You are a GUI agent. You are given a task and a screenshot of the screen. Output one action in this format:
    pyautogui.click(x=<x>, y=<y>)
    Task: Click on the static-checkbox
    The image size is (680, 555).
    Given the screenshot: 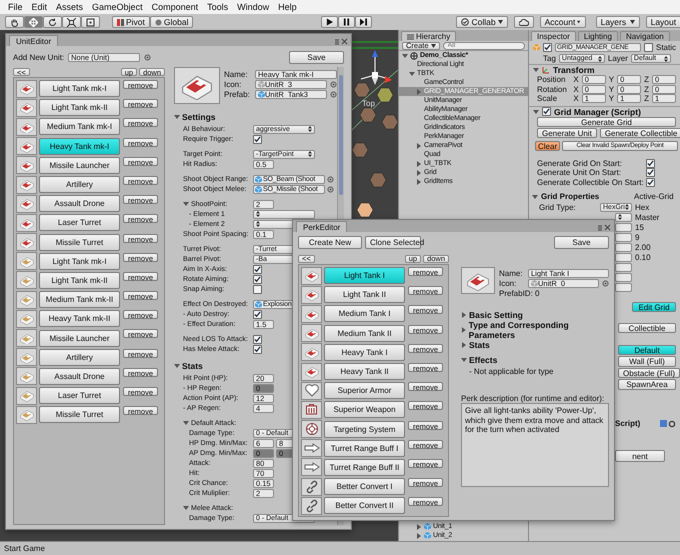 What is the action you would take?
    pyautogui.click(x=648, y=47)
    